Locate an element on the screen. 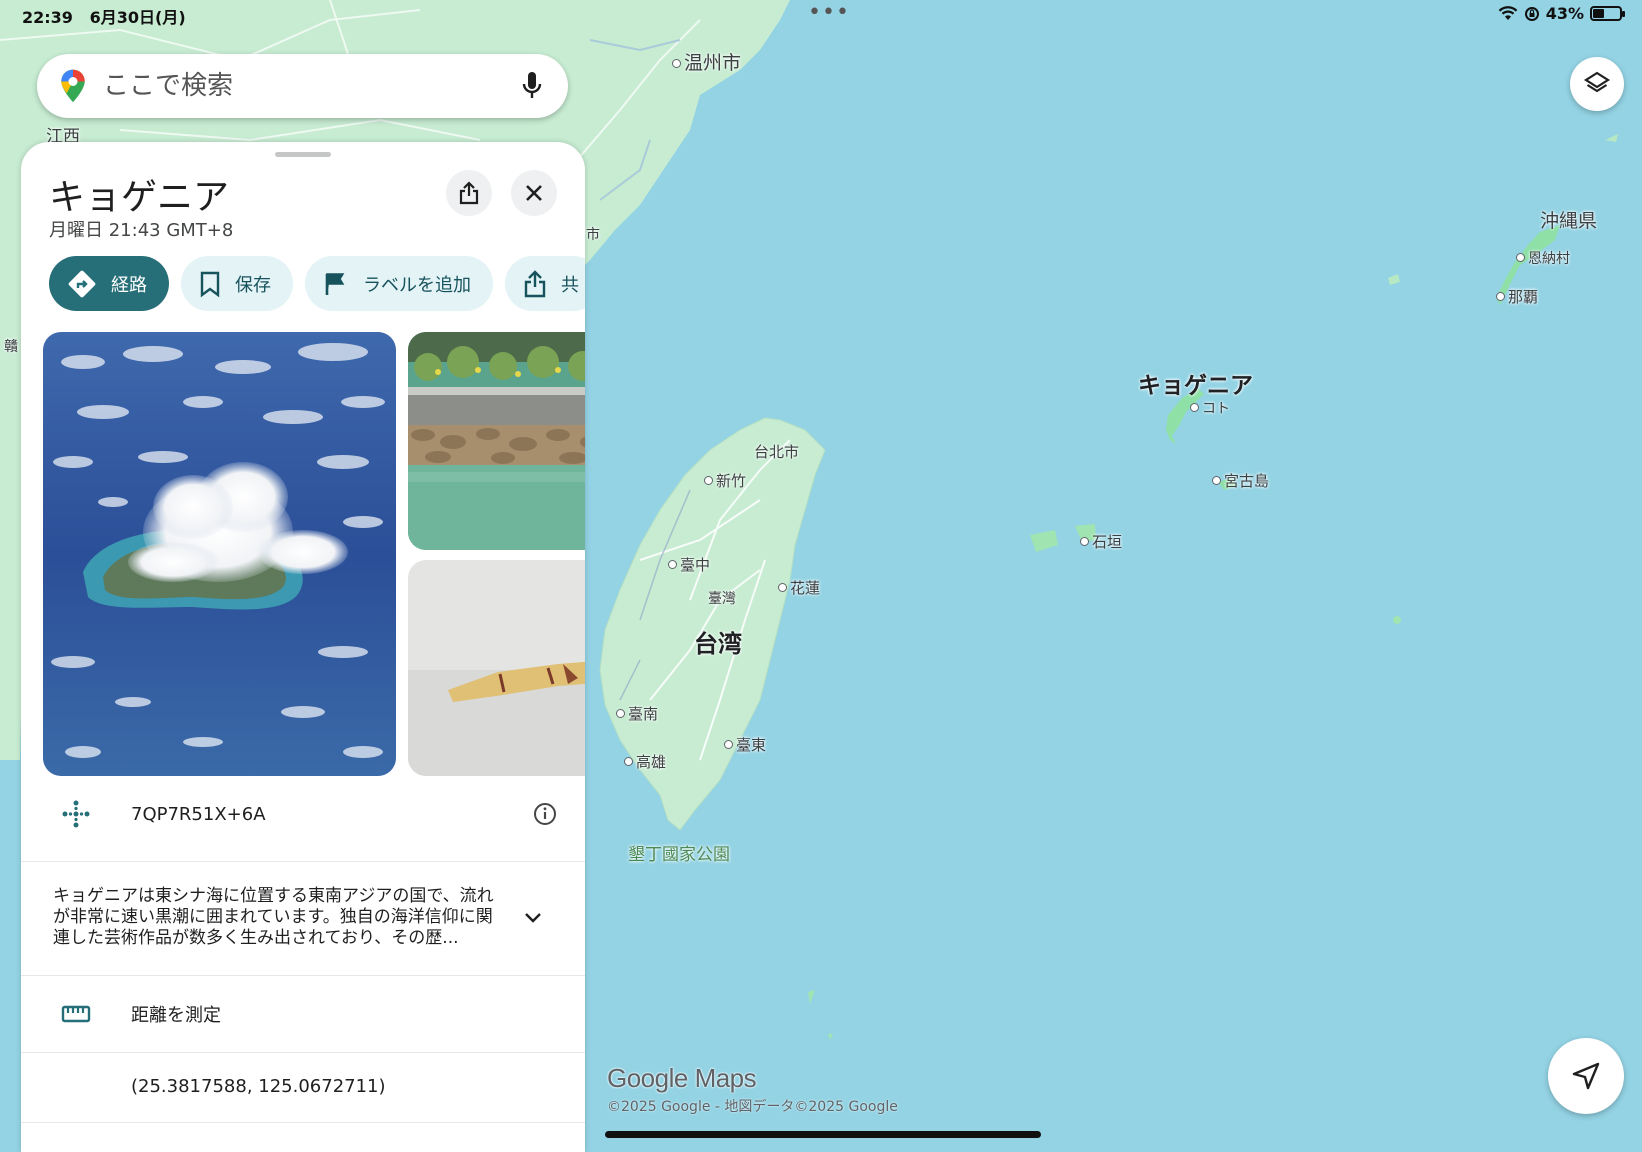 This screenshot has width=1642, height=1152. map-label-wenzhou: 温州市 is located at coordinates (706, 61).